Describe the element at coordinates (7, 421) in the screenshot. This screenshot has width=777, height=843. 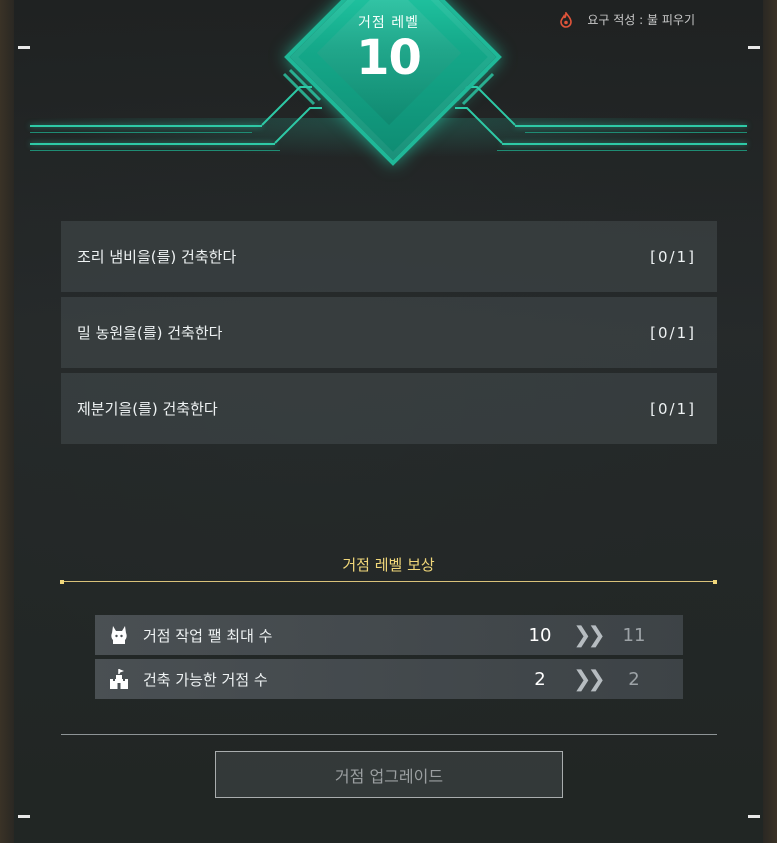
I see `frame-left` at that location.